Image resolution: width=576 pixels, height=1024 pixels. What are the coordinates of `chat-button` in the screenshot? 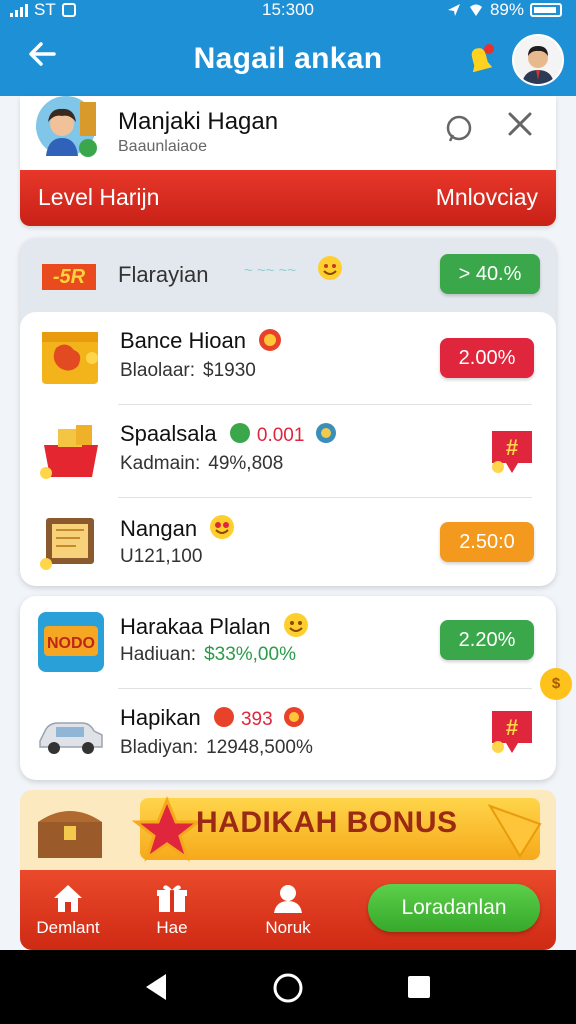 It's located at (459, 129).